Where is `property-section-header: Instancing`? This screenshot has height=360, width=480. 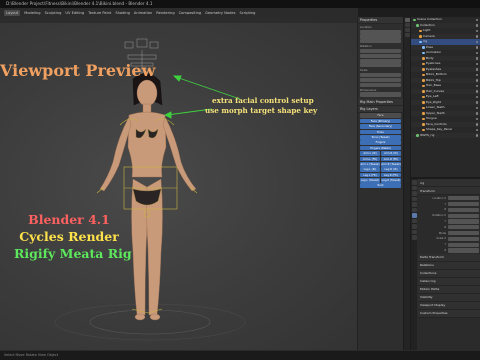 property-section-header: Instancing is located at coordinates (449, 281).